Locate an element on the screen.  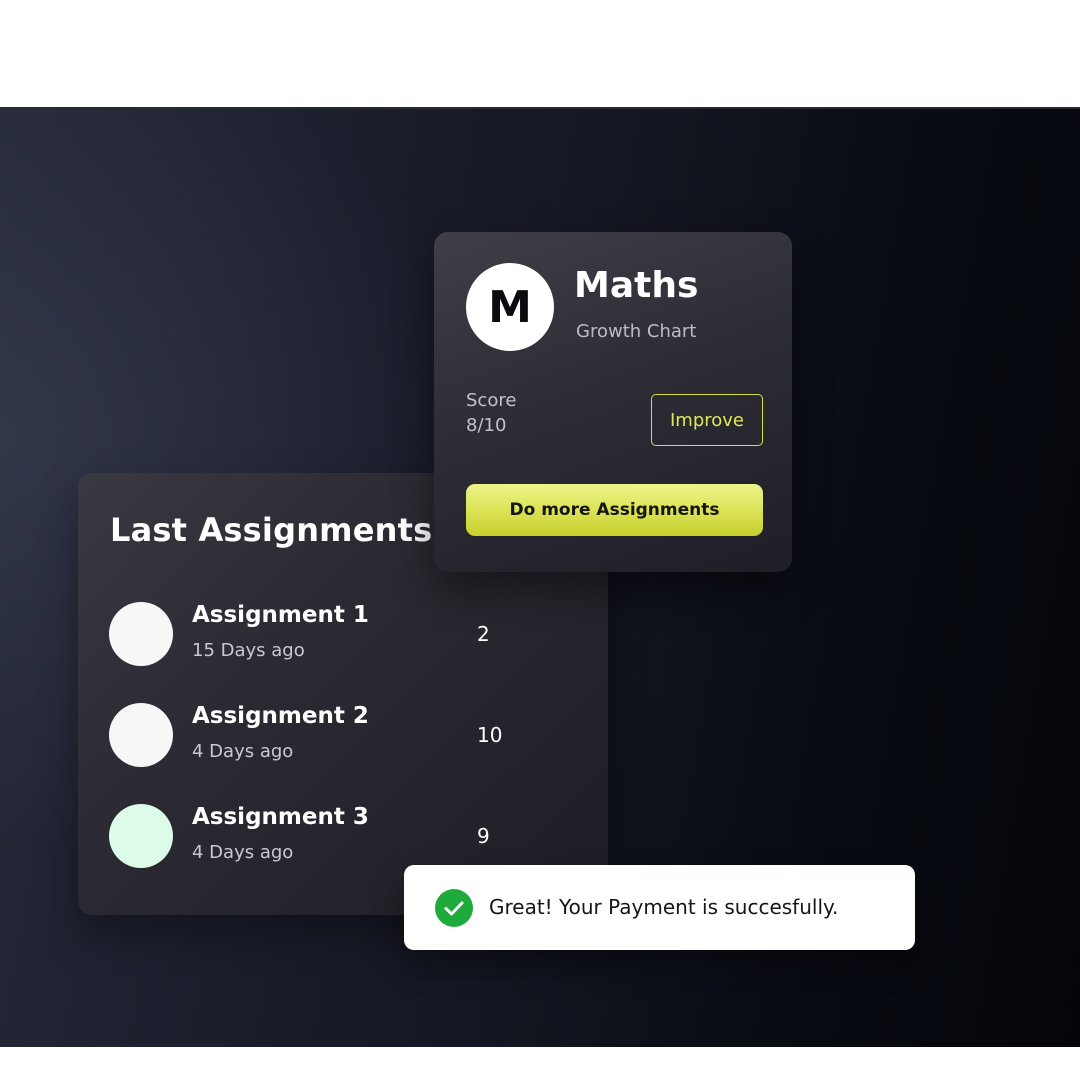
assignment-name: Assignment 3 is located at coordinates (280, 817).